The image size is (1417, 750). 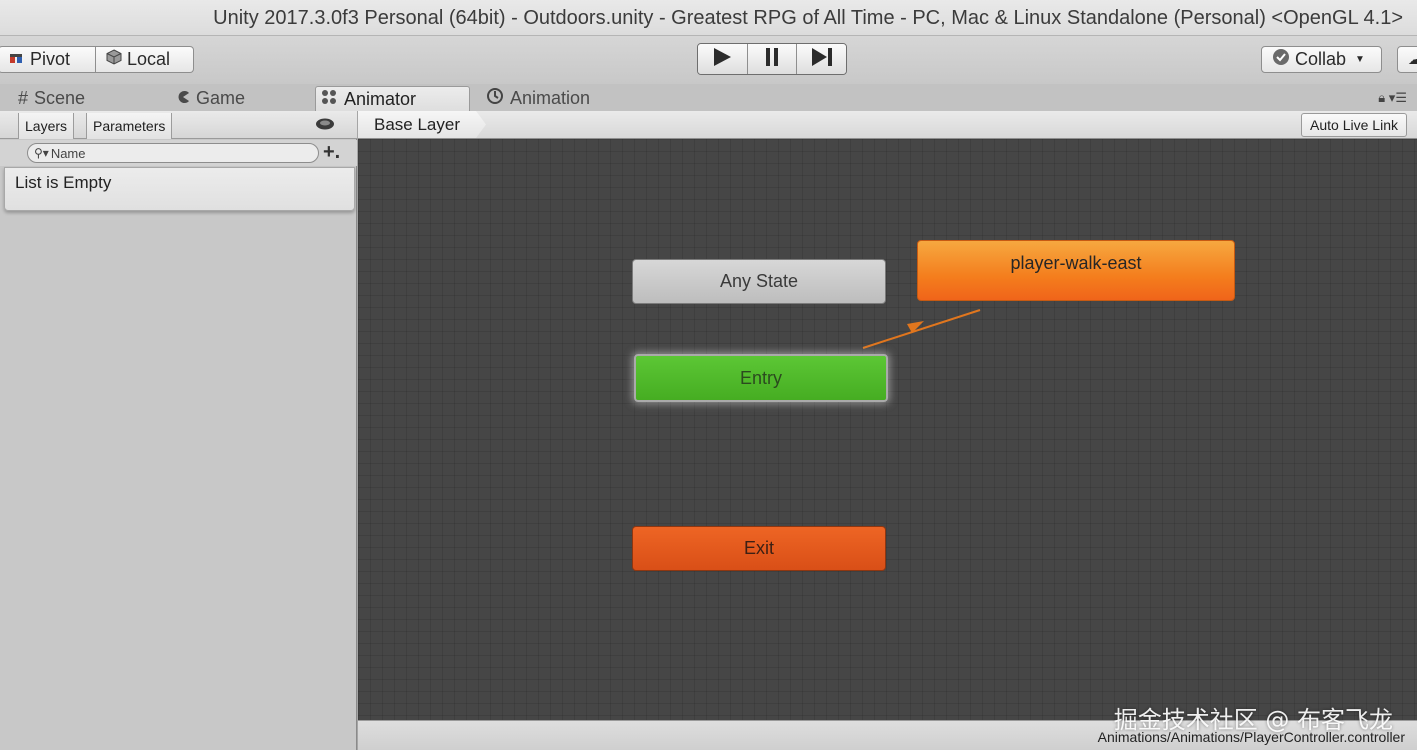 I want to click on local-icon, so click(x=114, y=59).